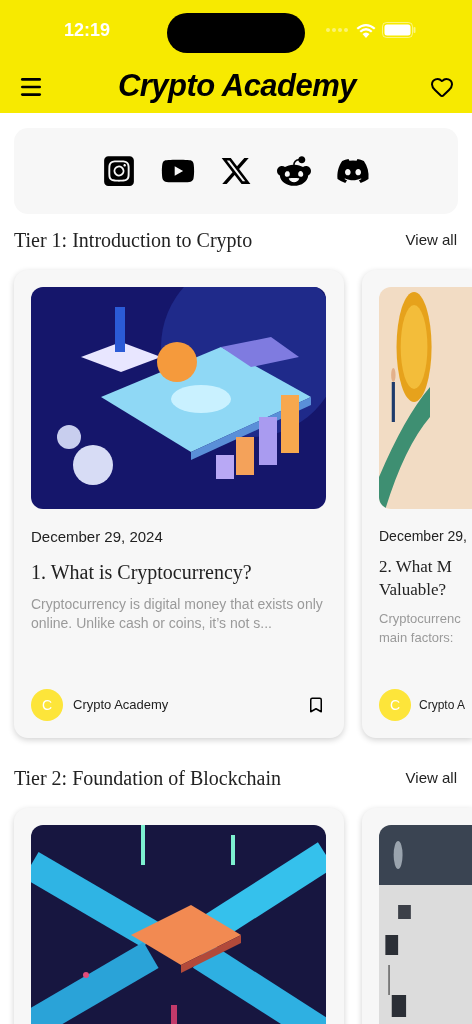 The height and width of the screenshot is (1024, 472). I want to click on article-title: 2. What M, so click(416, 567).